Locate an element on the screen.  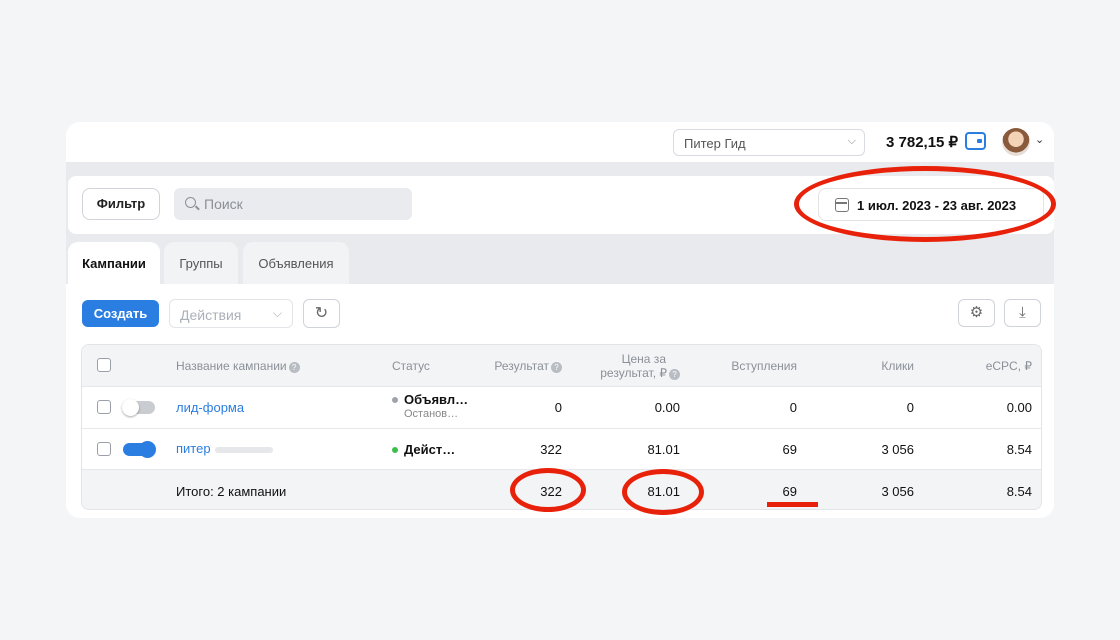
campaign-name-cell: питер is located at coordinates (224, 448).